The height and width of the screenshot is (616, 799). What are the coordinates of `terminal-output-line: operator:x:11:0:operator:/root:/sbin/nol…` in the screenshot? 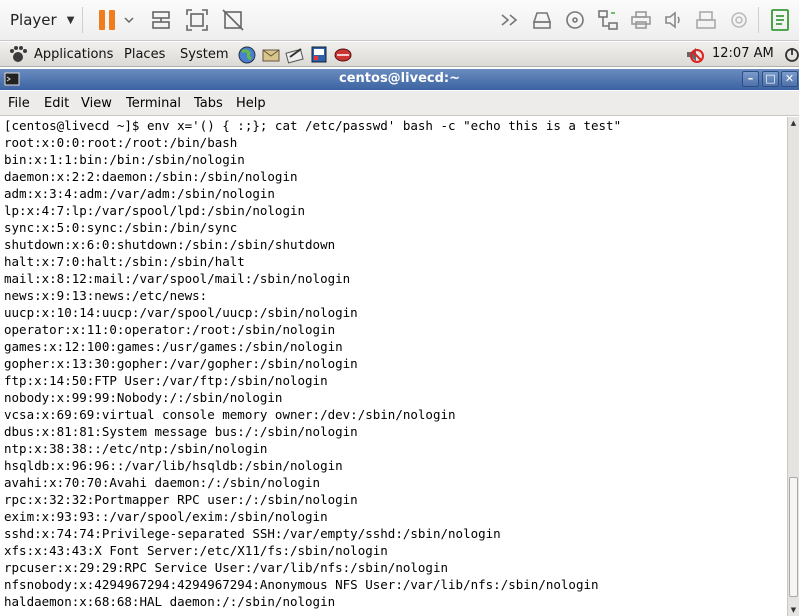 It's located at (170, 329).